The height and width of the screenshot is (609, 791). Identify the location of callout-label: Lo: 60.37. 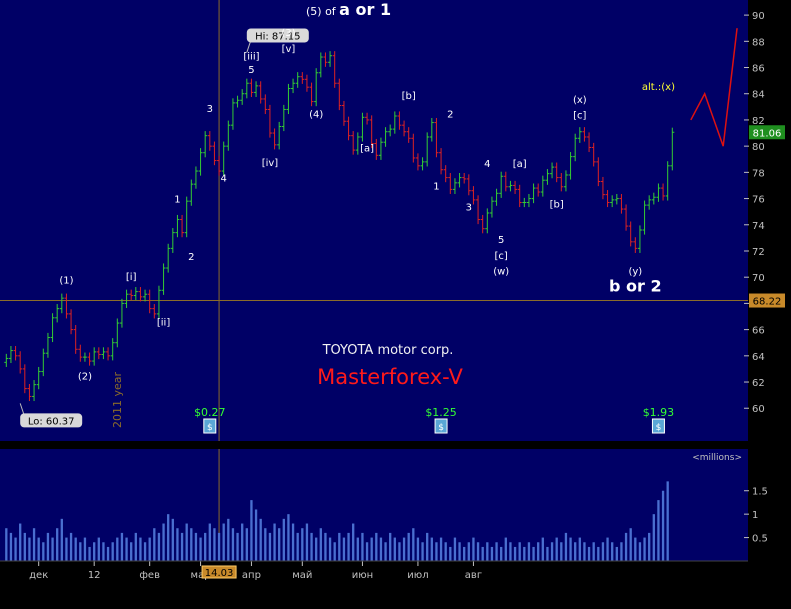
(51, 421).